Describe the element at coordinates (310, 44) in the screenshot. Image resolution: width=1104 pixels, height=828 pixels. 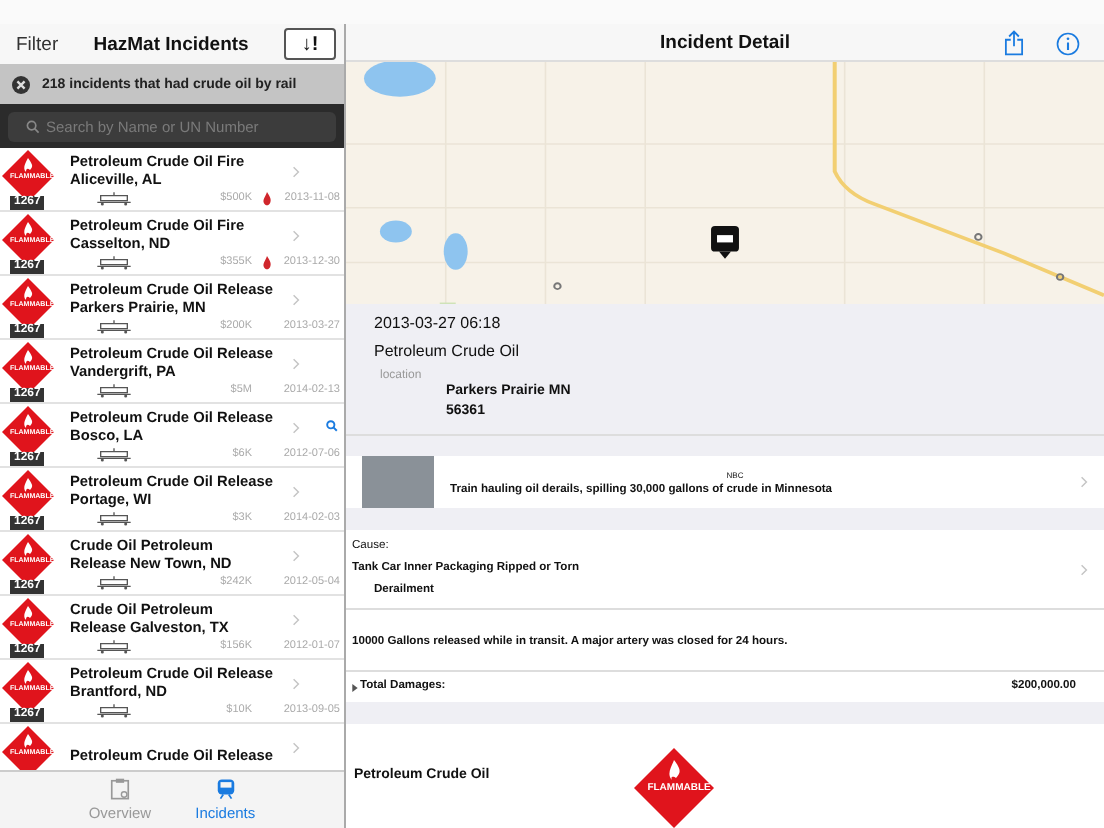
I see `sort-button: ↓!` at that location.